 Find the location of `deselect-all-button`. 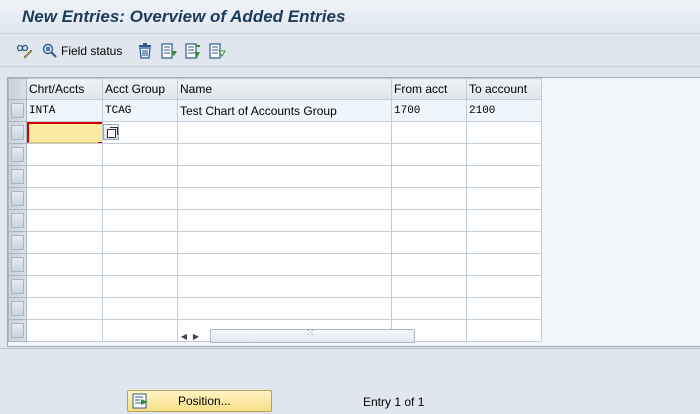

deselect-all-button is located at coordinates (217, 51).